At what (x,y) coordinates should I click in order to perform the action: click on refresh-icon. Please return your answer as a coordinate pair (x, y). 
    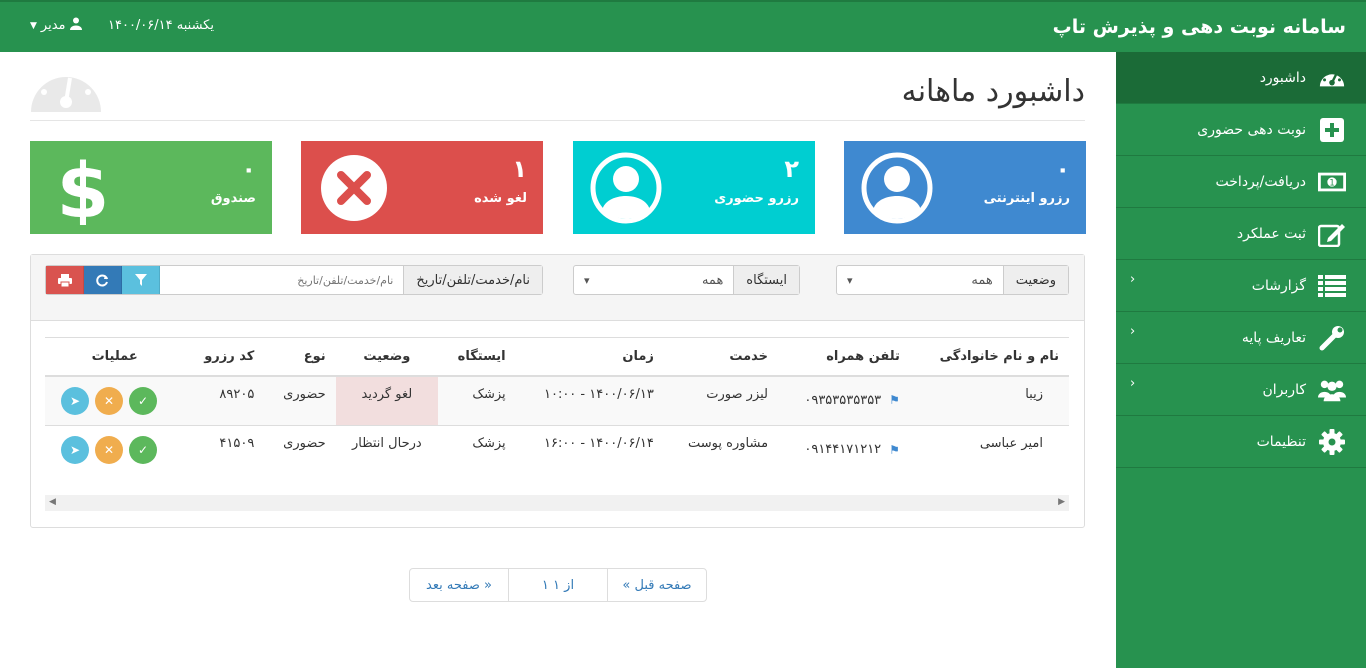
    Looking at the image, I should click on (102, 280).